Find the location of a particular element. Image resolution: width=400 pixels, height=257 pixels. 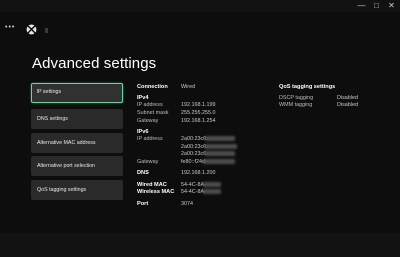

bottom-bar is located at coordinates (200, 245).